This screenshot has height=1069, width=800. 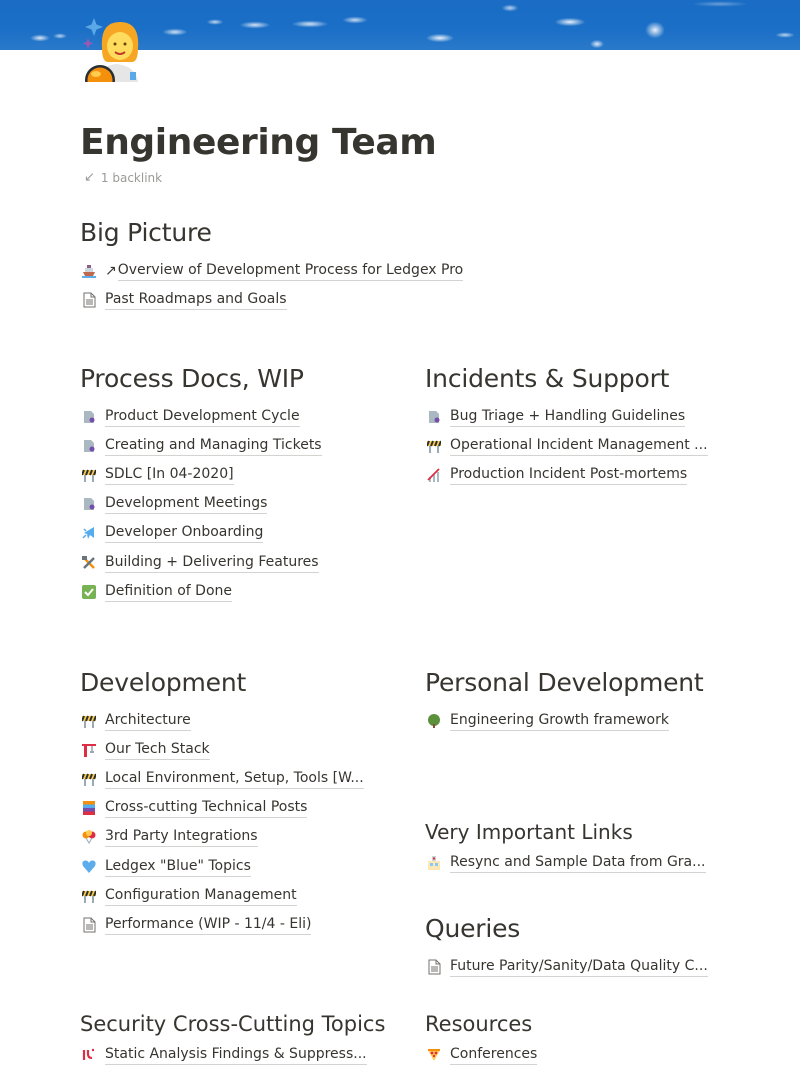 I want to click on link-conferences: Conferences, so click(x=595, y=1054).